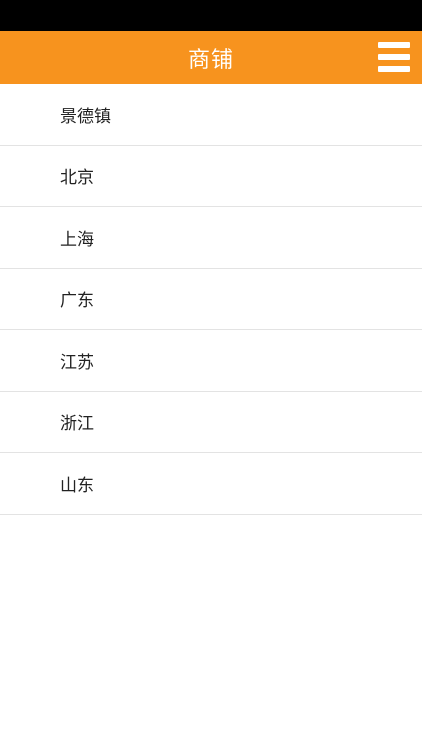 Image resolution: width=422 pixels, height=750 pixels. Describe the element at coordinates (211, 484) in the screenshot. I see `list-item-shandong: 山东` at that location.